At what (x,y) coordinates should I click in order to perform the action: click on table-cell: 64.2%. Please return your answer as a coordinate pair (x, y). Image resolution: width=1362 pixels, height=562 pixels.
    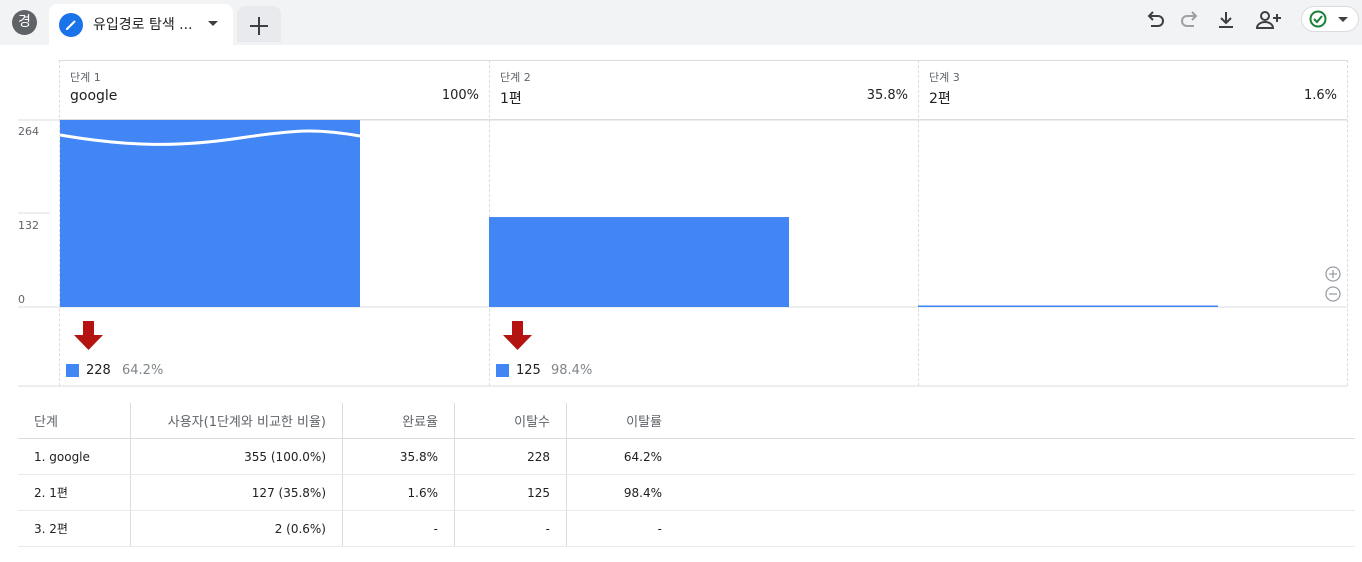
    Looking at the image, I should click on (622, 456).